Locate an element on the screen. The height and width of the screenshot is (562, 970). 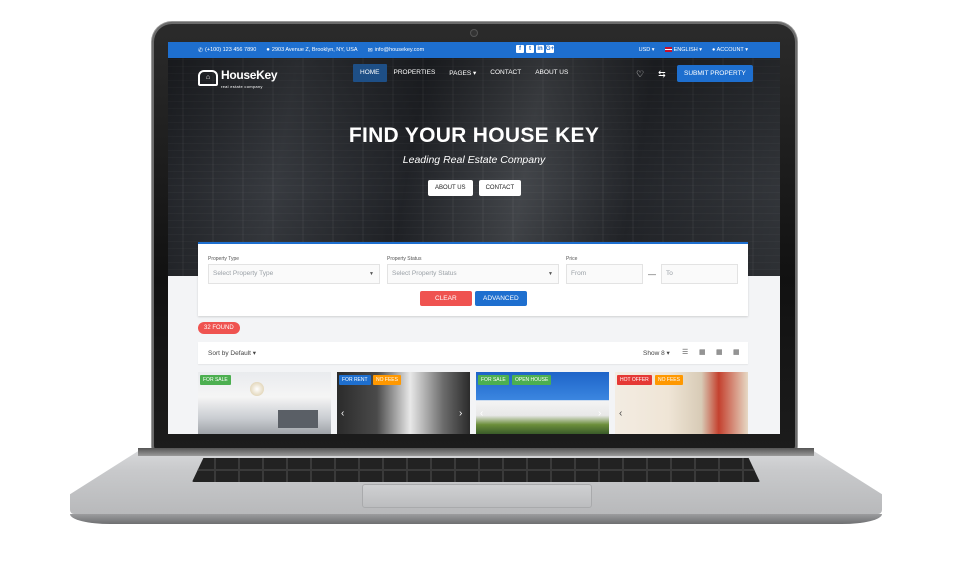
chevron-down-icon: ▾ is located at coordinates (475, 73).